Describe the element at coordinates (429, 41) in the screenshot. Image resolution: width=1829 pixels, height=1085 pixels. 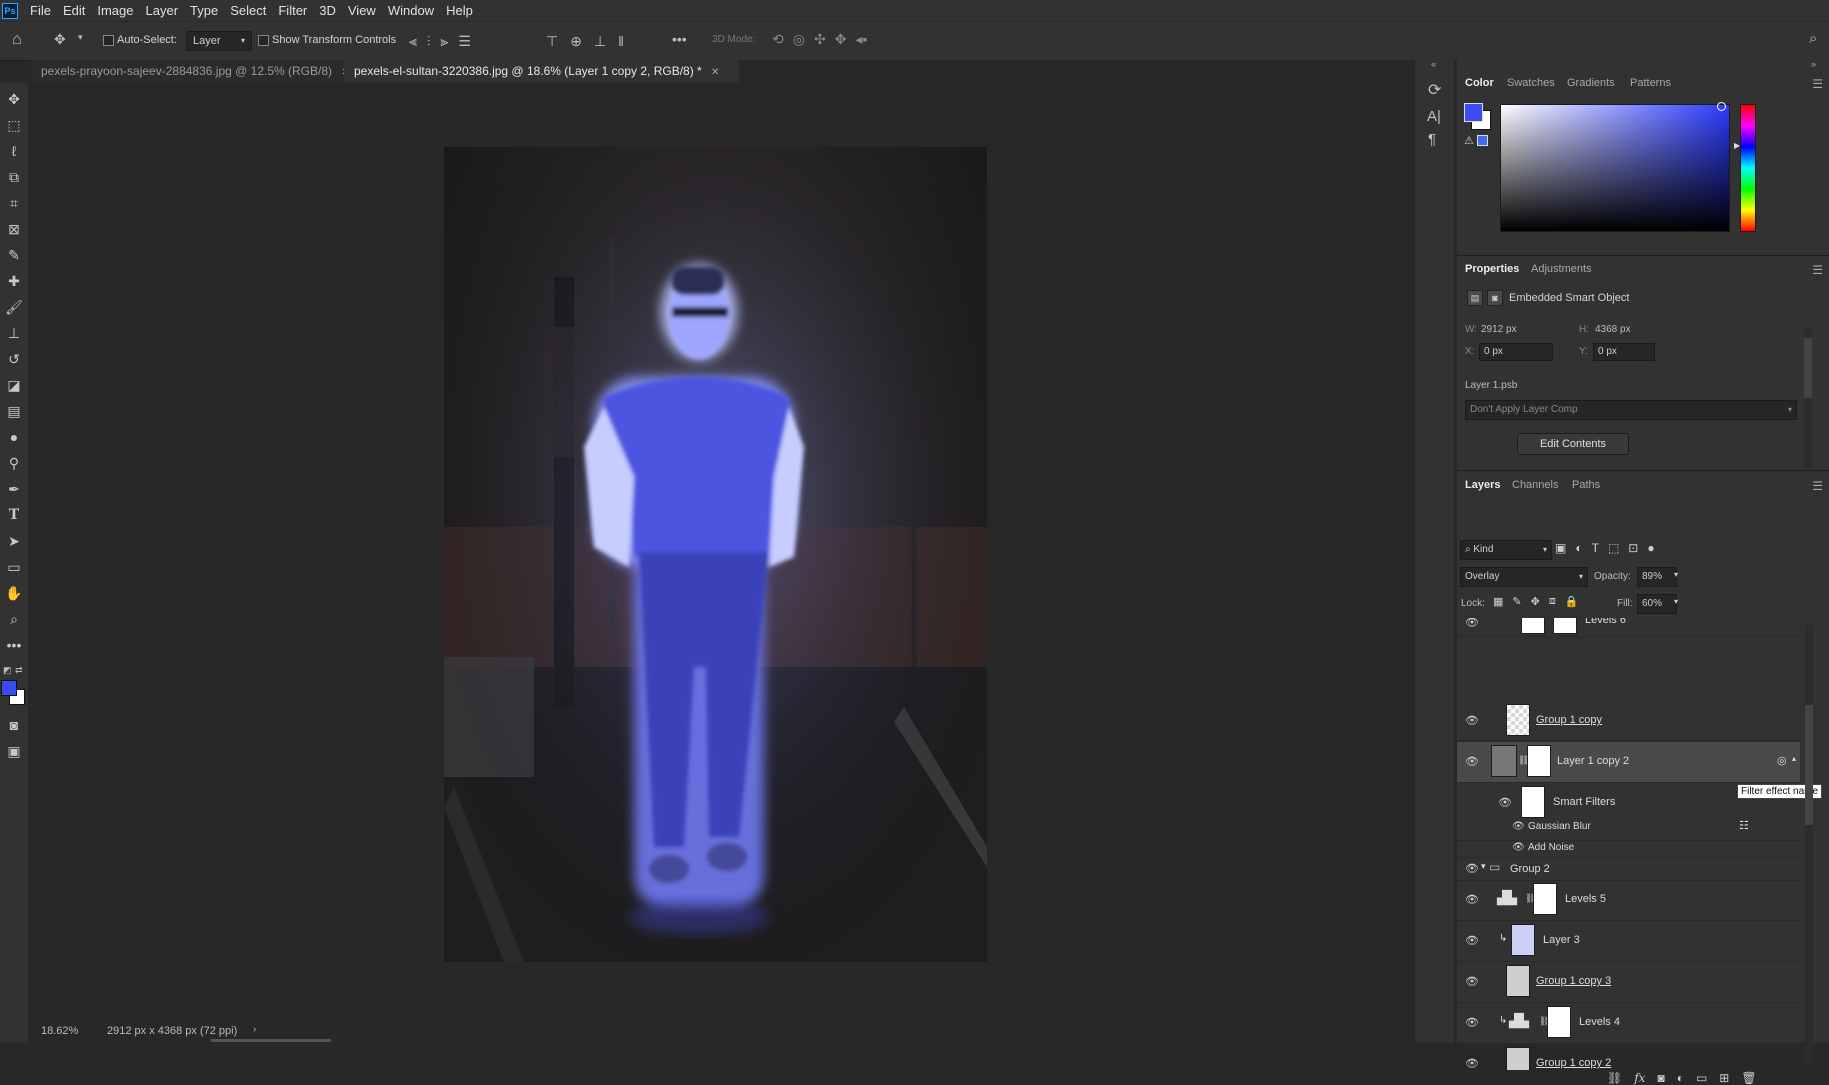
I see `align-center-icon: ⫶` at that location.